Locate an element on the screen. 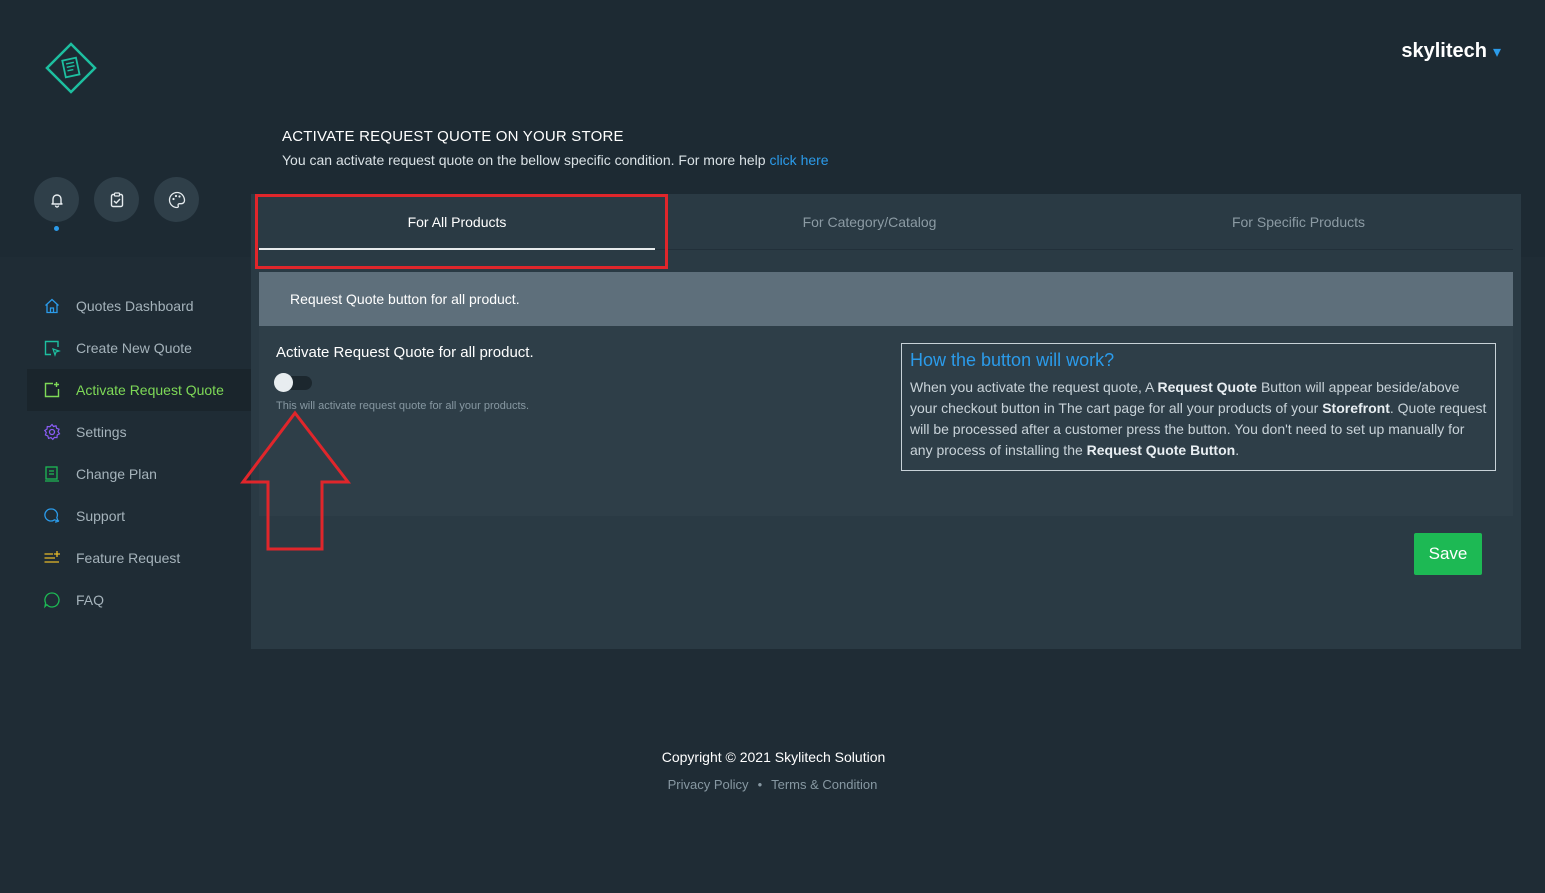 This screenshot has width=1545, height=893. notifications-button is located at coordinates (56, 204).